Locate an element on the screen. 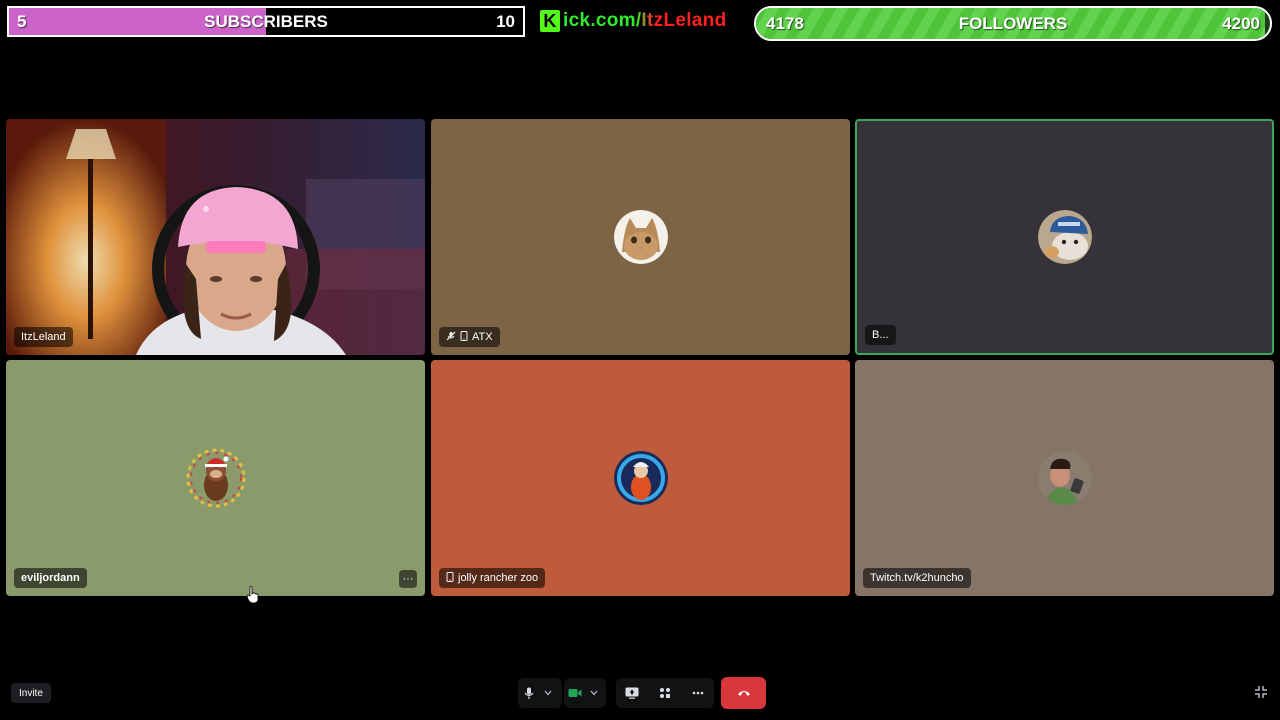  followers-goal-bar: 4178 FOLLOWERS 4200 is located at coordinates (1013, 23).